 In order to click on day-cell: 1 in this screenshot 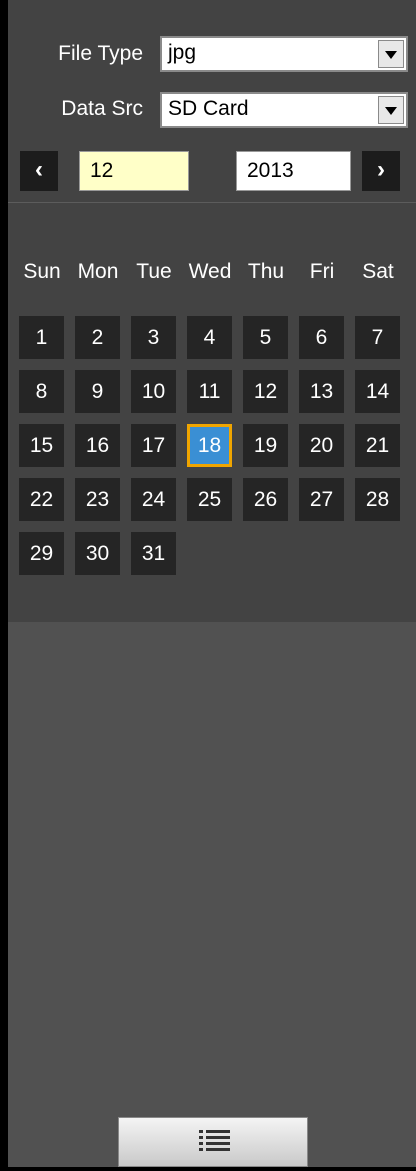, I will do `click(41, 337)`.